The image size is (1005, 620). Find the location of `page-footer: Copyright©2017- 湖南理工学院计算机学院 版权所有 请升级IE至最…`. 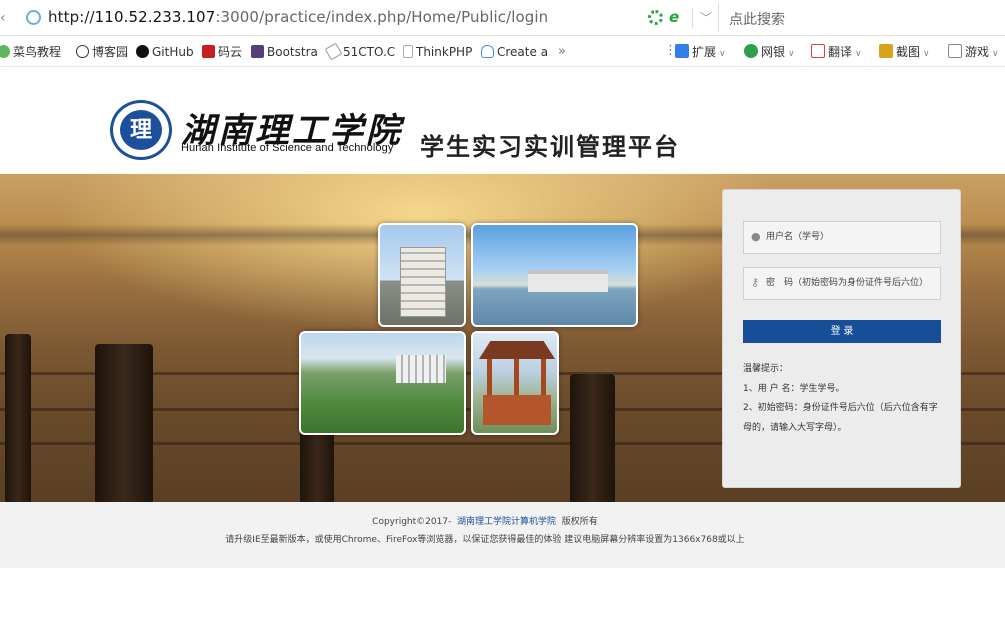

page-footer: Copyright©2017- 湖南理工学院计算机学院 版权所有 请升级IE至最… is located at coordinates (502, 535).